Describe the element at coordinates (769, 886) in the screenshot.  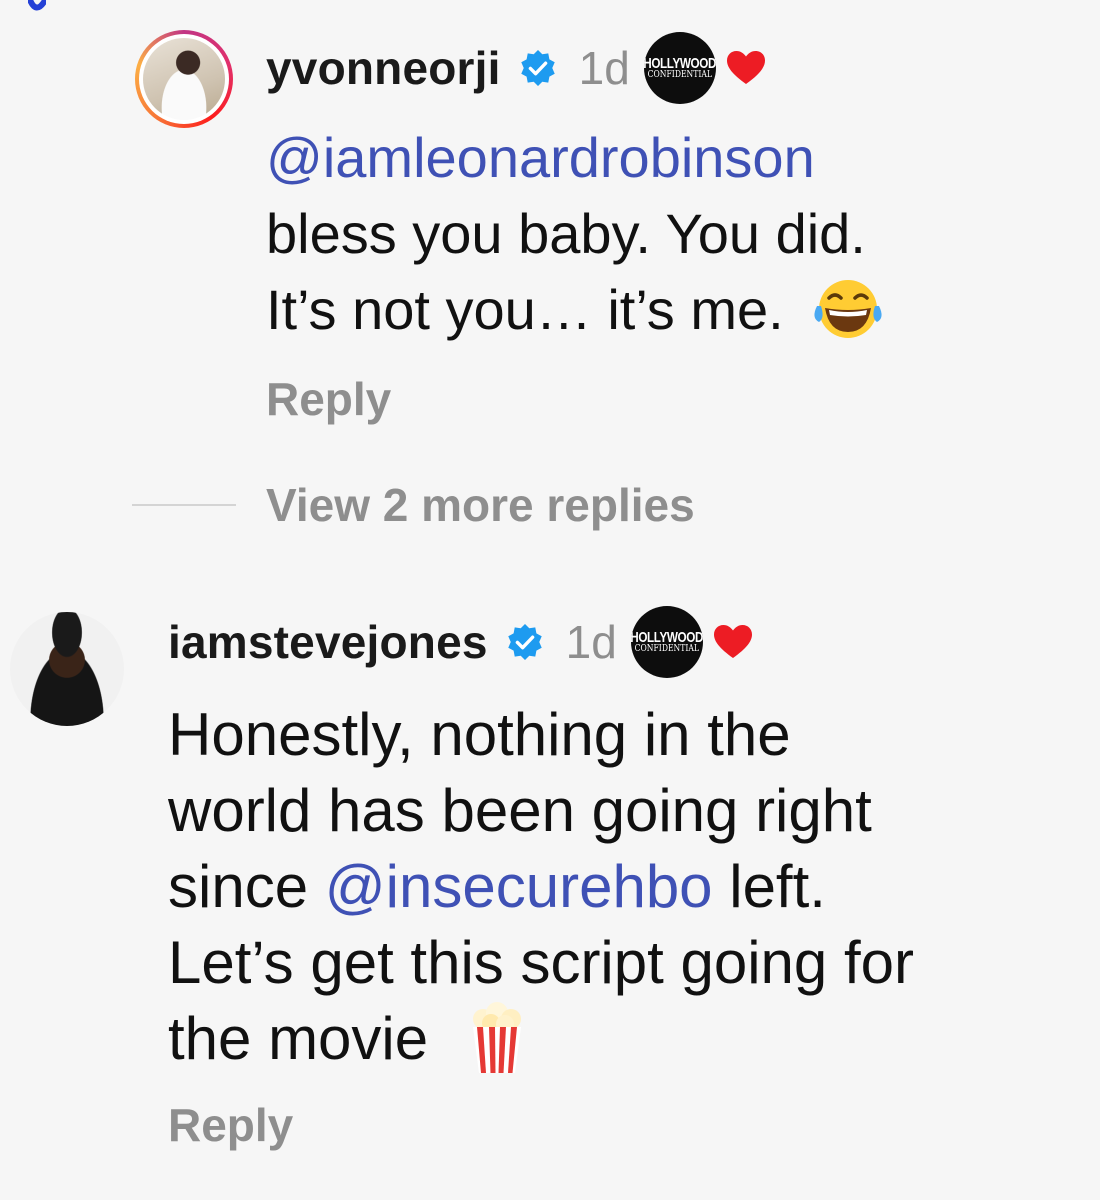
I see `comment-line: left.` at that location.